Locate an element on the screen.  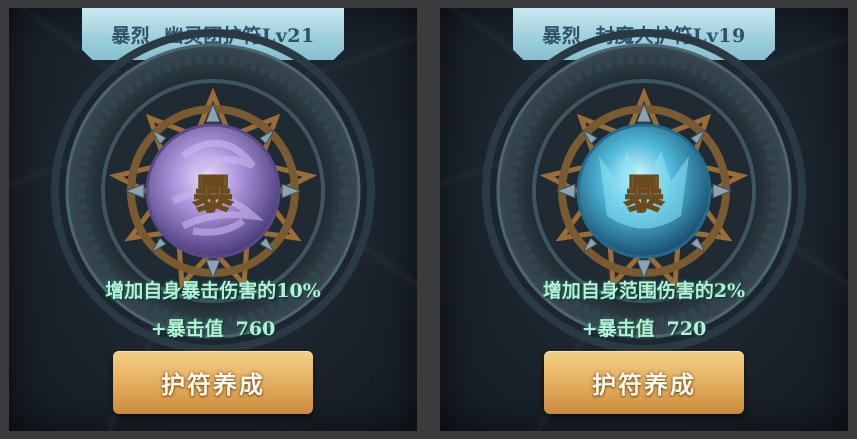
amulet-stat: +暴击值 760 is located at coordinates (213, 327).